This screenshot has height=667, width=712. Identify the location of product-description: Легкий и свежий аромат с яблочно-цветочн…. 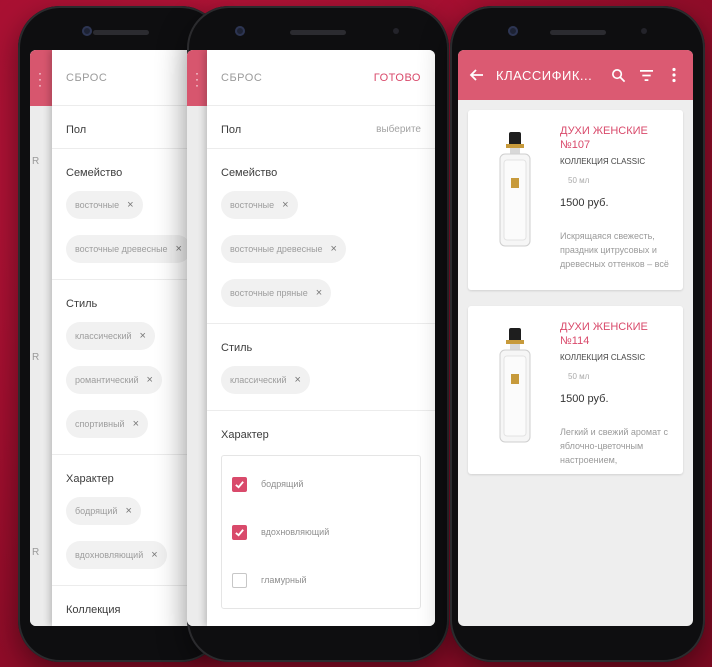
(614, 446).